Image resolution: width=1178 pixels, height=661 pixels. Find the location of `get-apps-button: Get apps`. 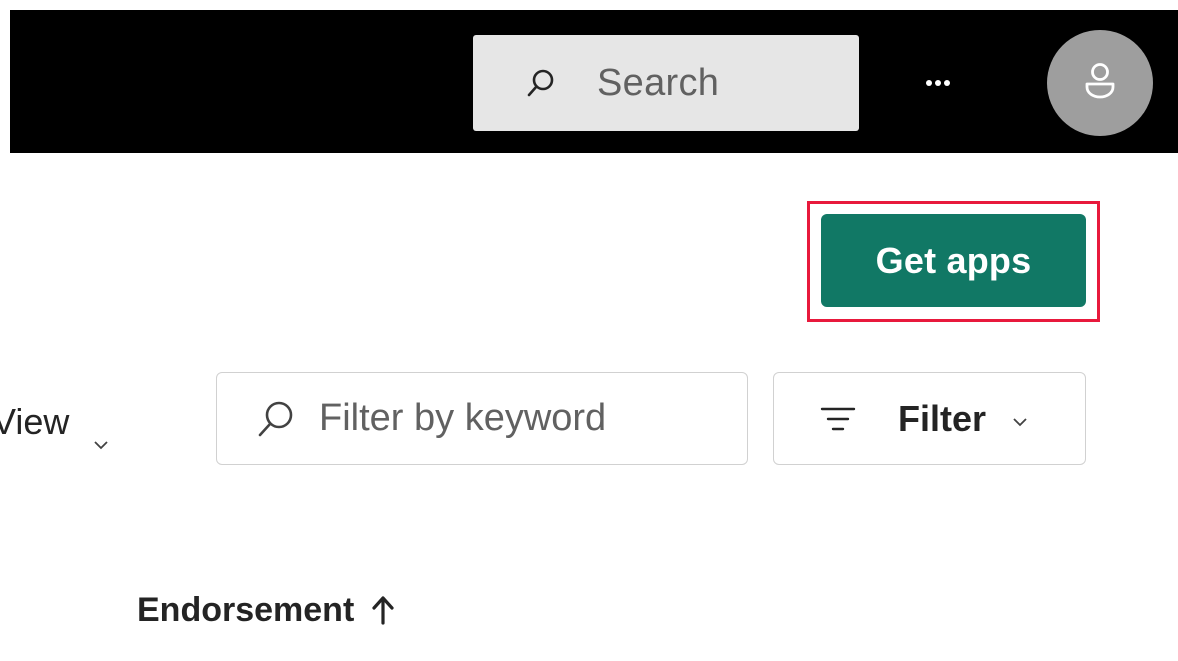

get-apps-button: Get apps is located at coordinates (953, 260).